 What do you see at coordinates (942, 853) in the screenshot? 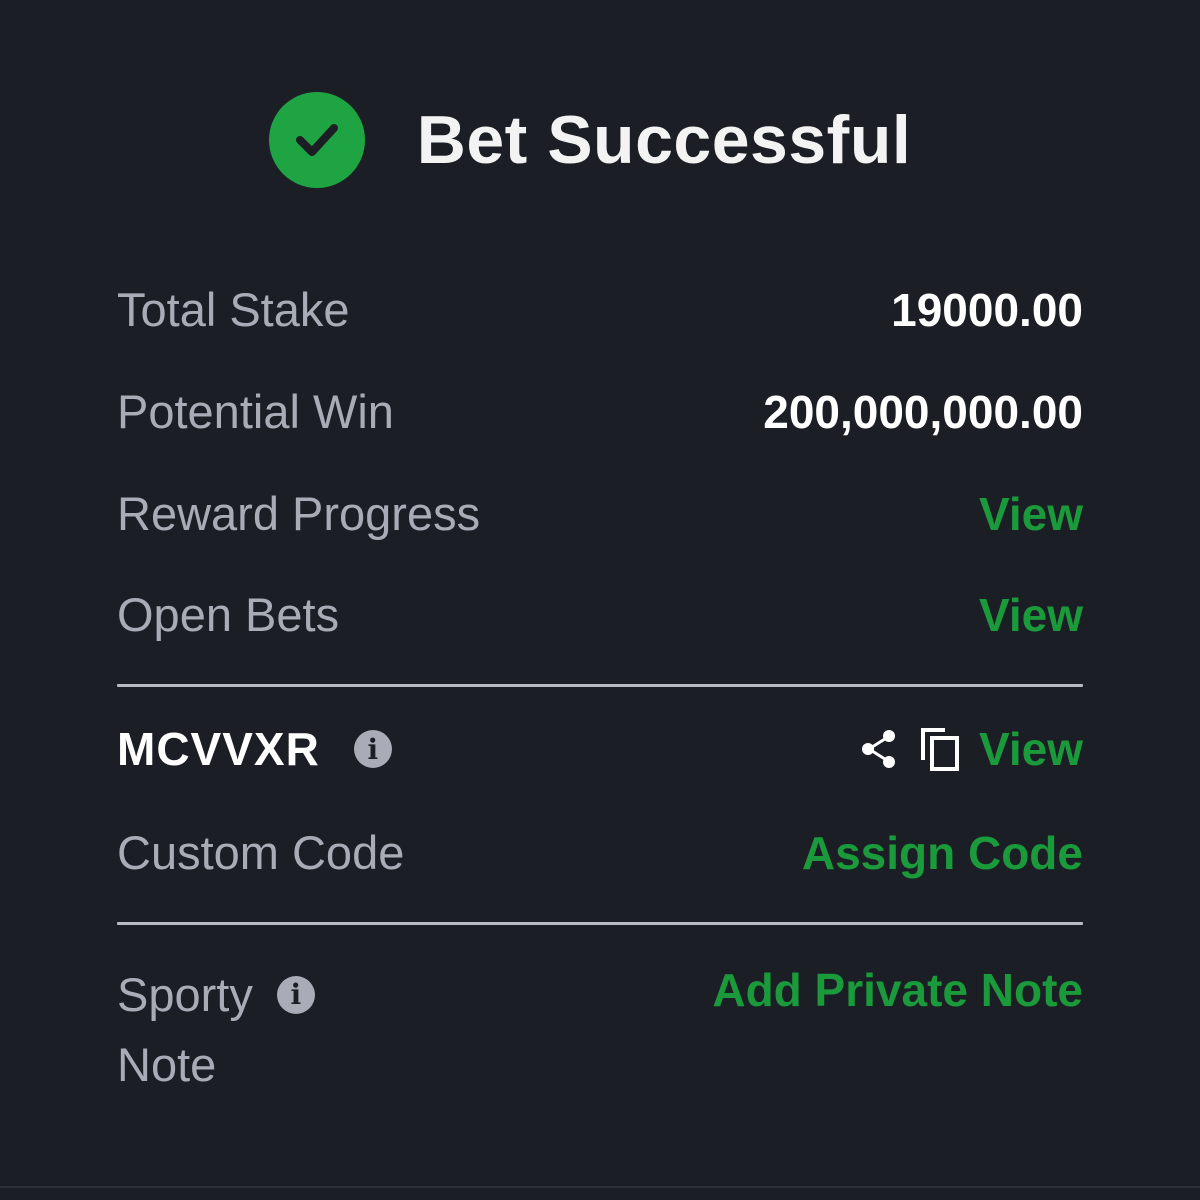
I see `assign-code-link: Assign Code` at bounding box center [942, 853].